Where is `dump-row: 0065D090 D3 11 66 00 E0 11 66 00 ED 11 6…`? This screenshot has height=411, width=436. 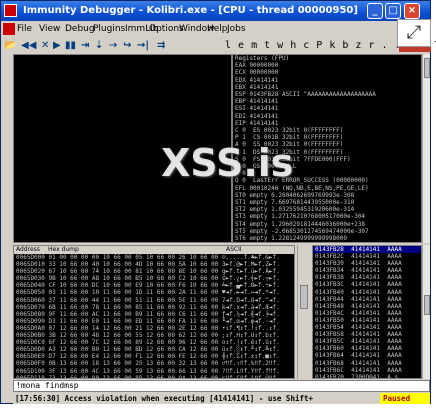 dump-row: 0065D090 D3 11 66 00 E0 11 66 00 ED 11 6… is located at coordinates (154, 321).